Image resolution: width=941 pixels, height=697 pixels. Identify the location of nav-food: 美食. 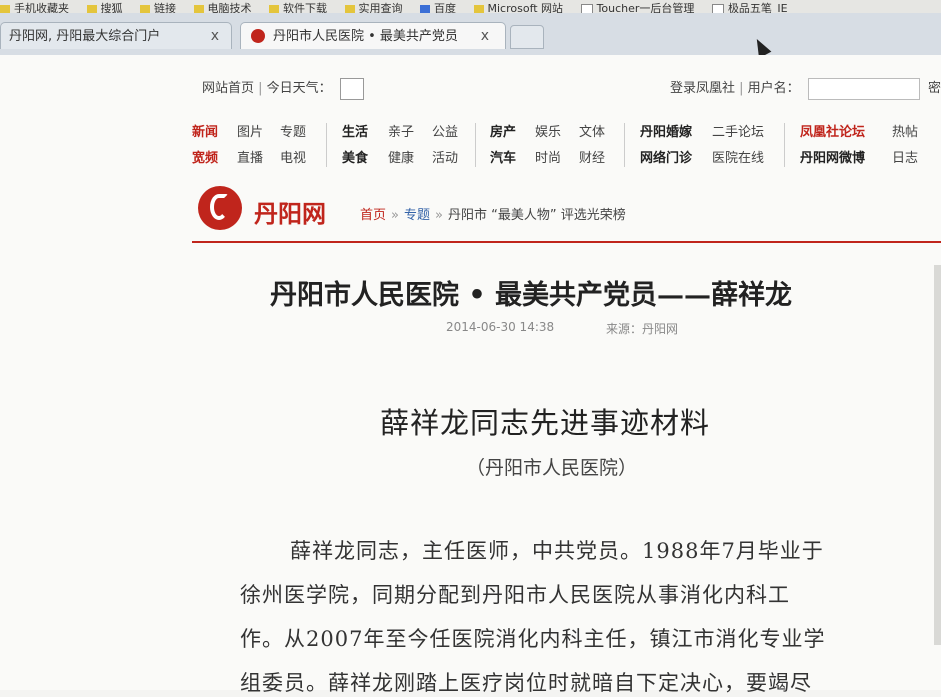
(355, 156).